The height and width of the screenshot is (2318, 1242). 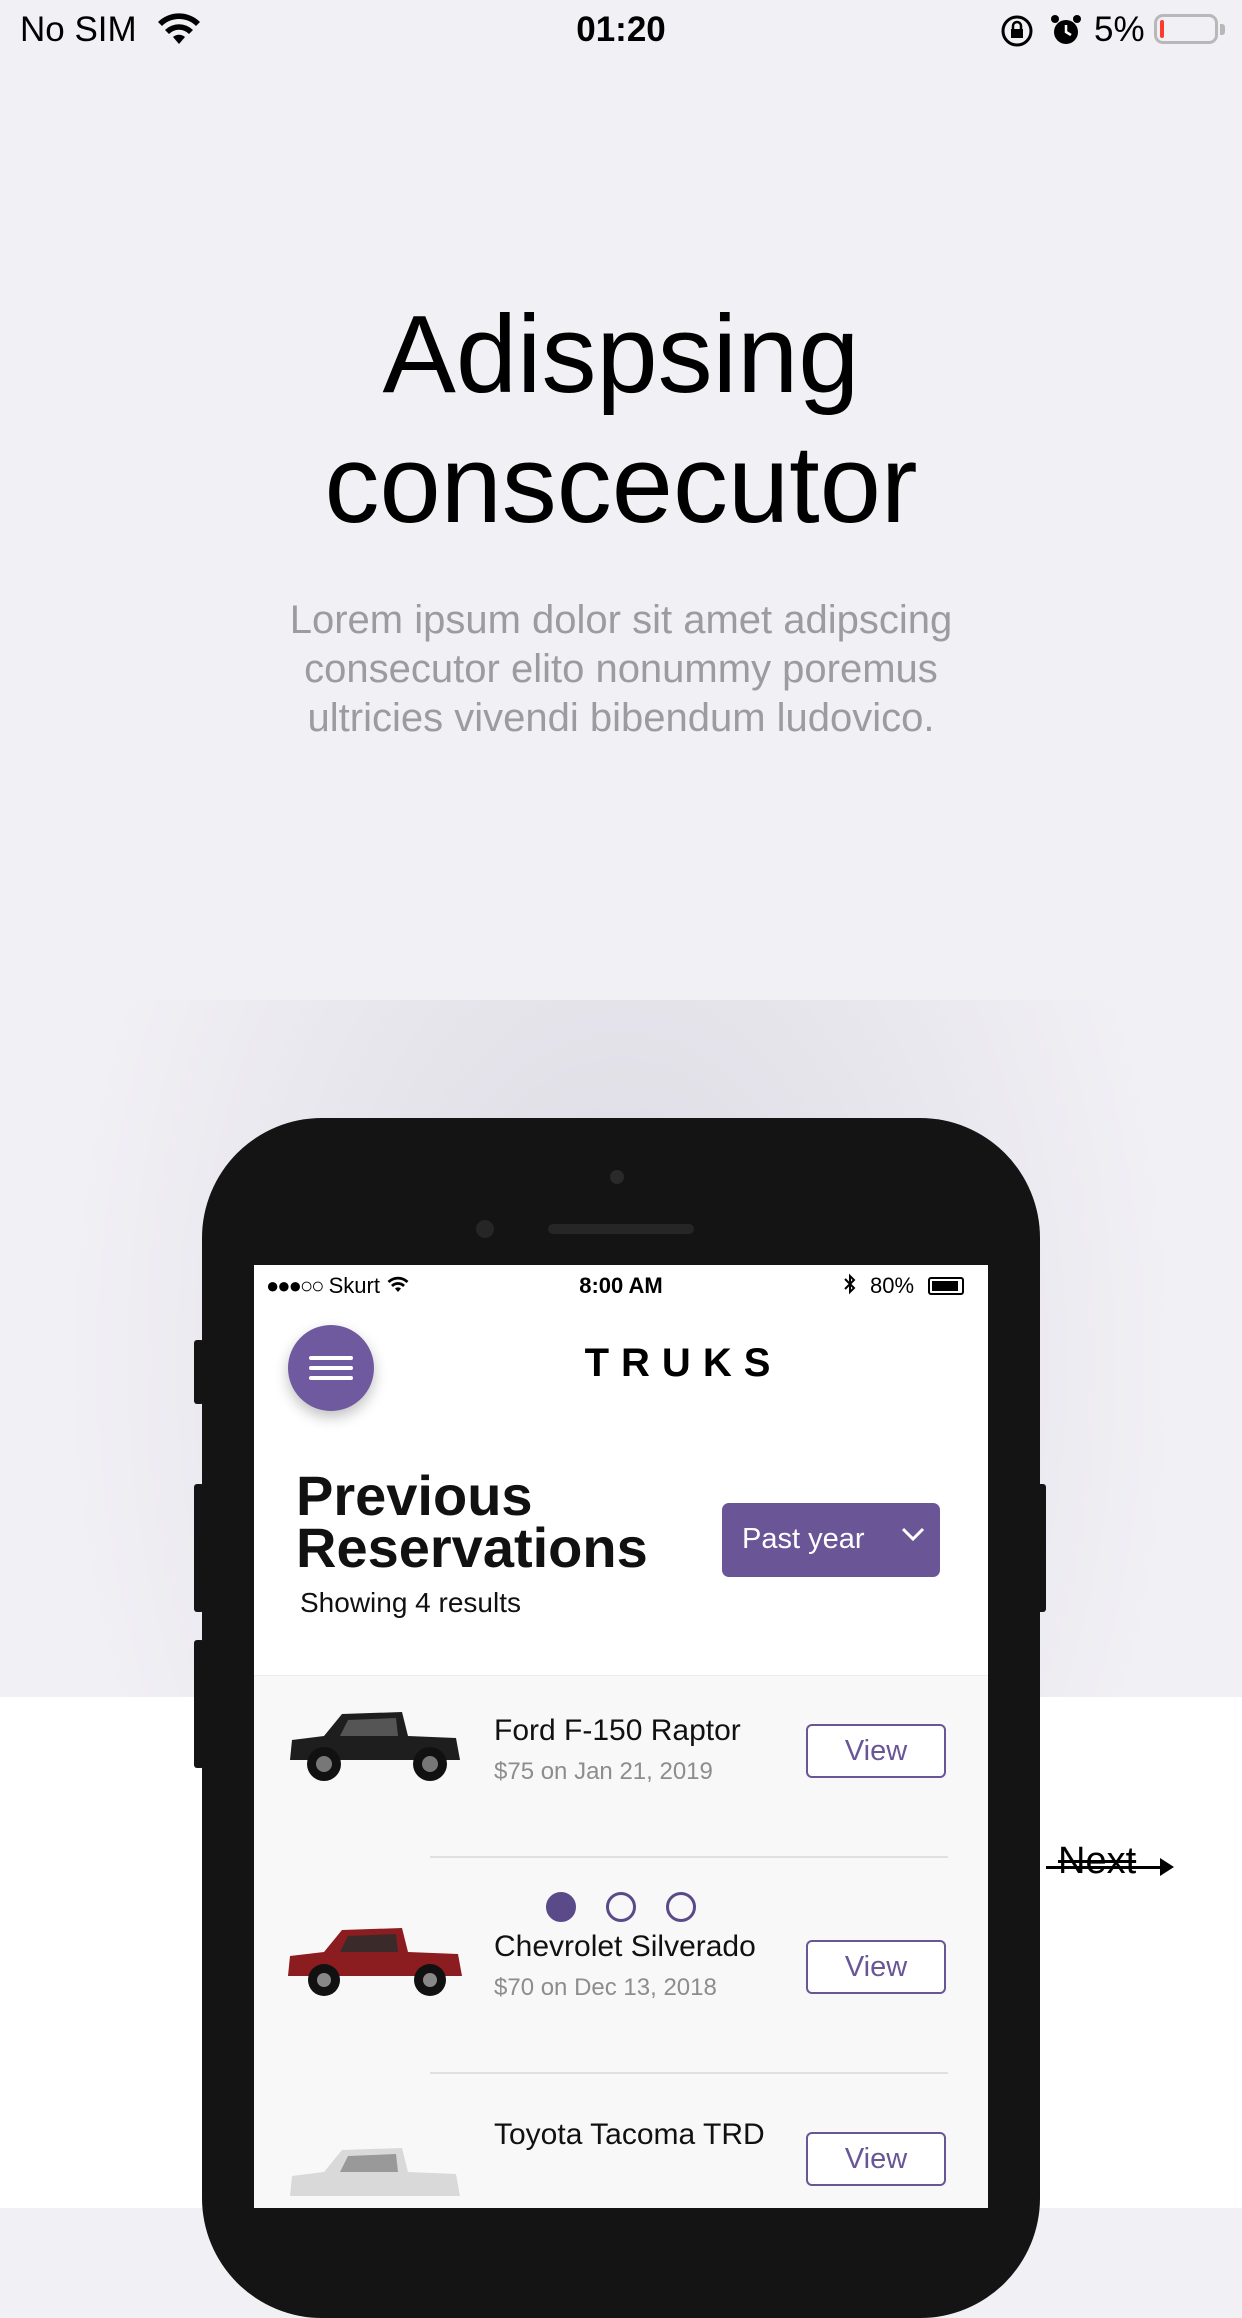 I want to click on vehicle-name: Toyota Tacoma TRD, so click(x=629, y=2134).